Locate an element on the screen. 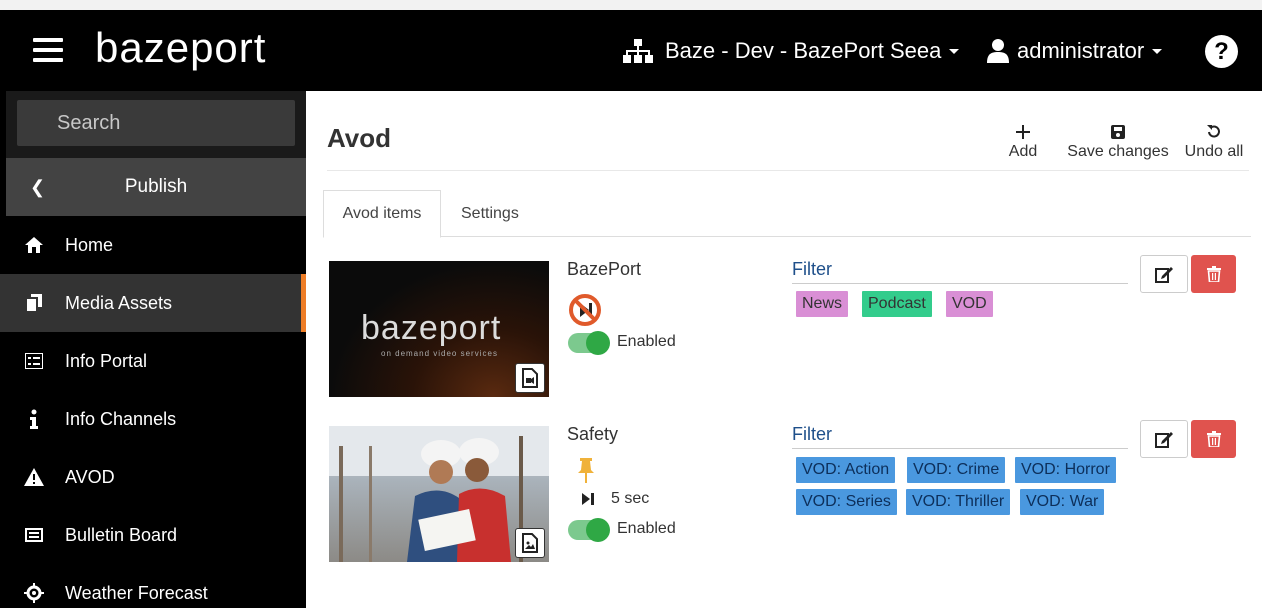  user-menu: administrator is located at coordinates (1075, 51).